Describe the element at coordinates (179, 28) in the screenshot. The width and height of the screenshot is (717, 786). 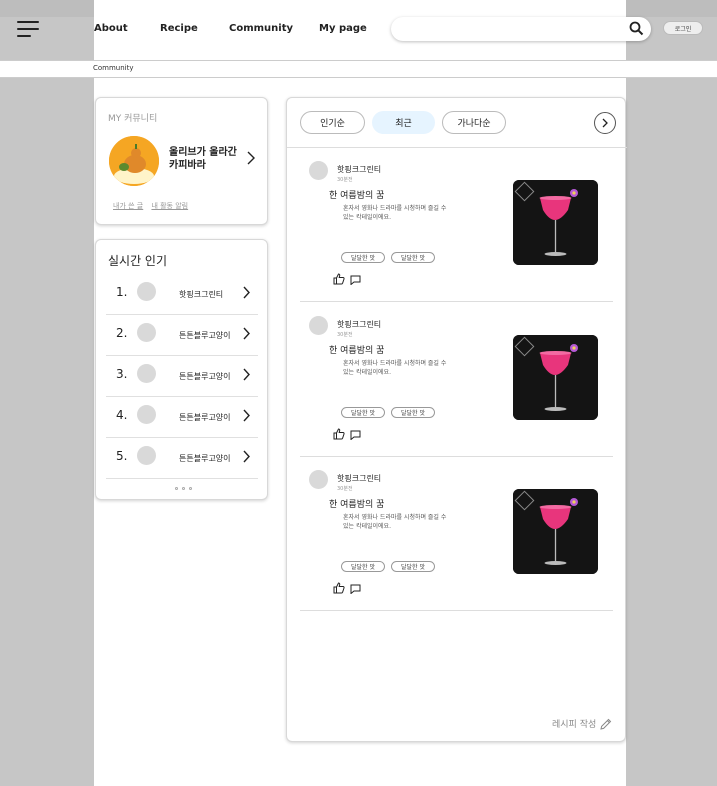
I see `nav-recipe: Recipe` at that location.